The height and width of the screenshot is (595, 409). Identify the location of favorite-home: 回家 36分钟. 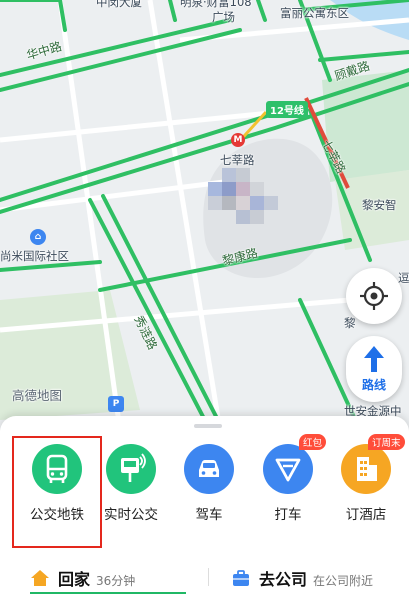
(82, 578).